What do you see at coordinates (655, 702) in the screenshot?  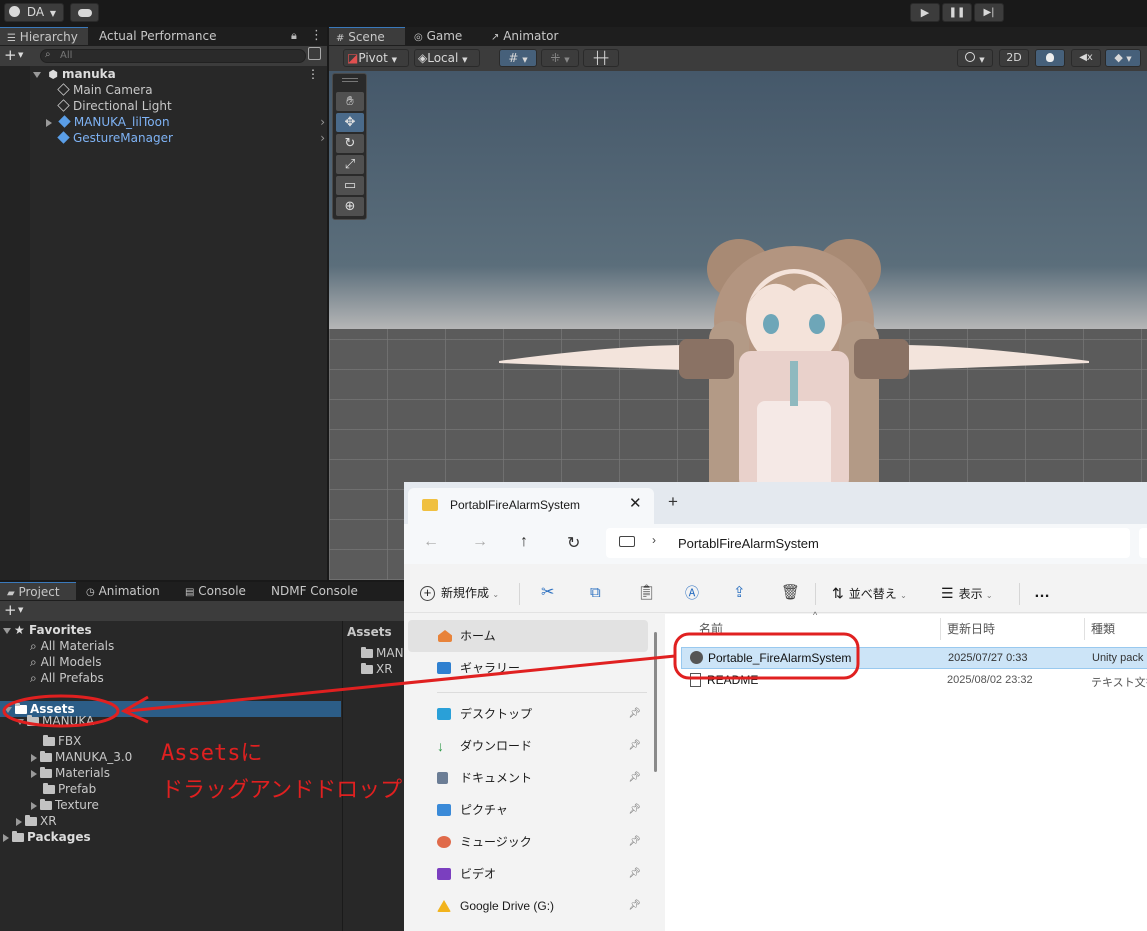 I see `nav-scrollbar` at bounding box center [655, 702].